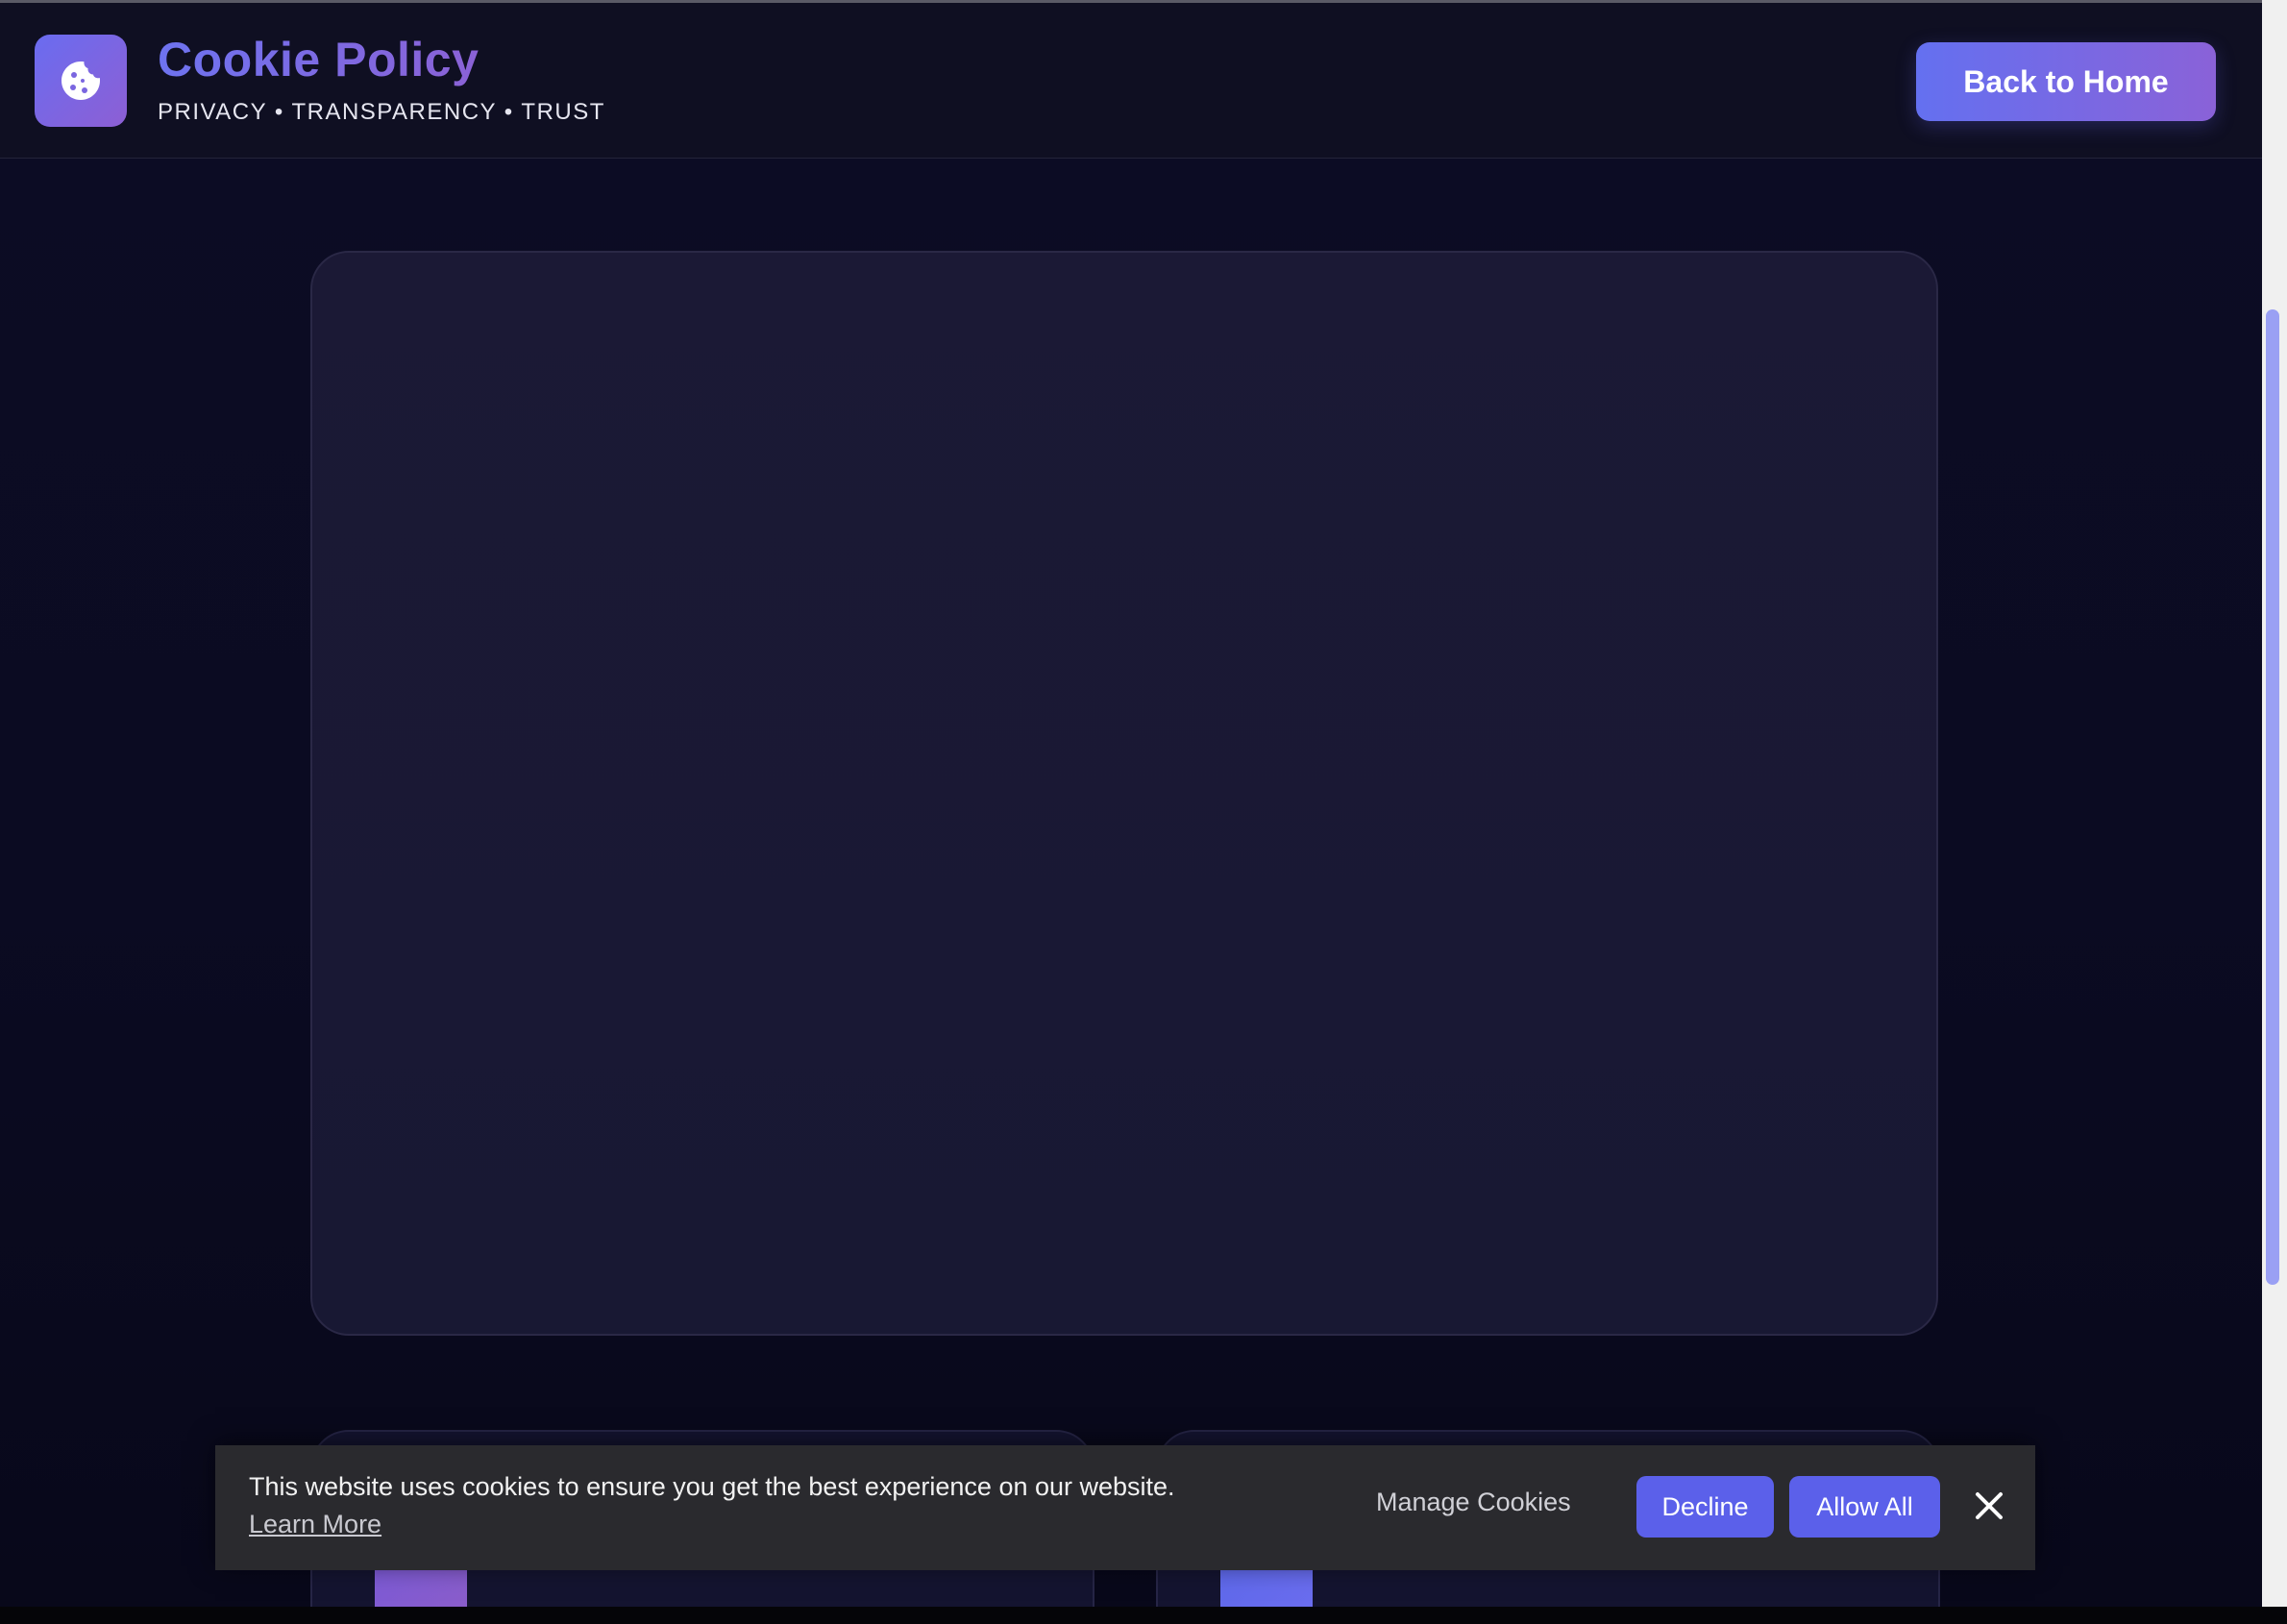 Image resolution: width=2287 pixels, height=1624 pixels. I want to click on manage-cookies-button: Manage Cookies, so click(1473, 1503).